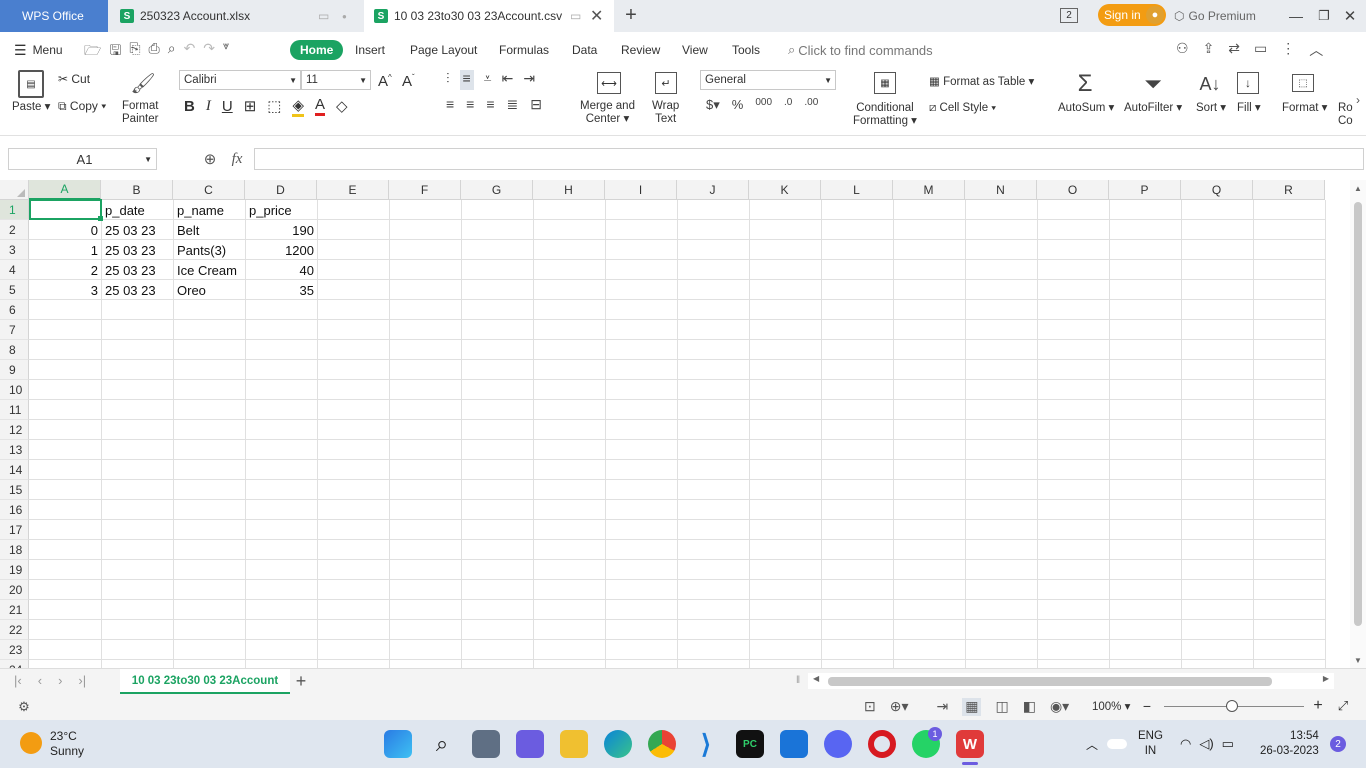 The image size is (1366, 768). I want to click on save-icon: 🖫, so click(115, 50).